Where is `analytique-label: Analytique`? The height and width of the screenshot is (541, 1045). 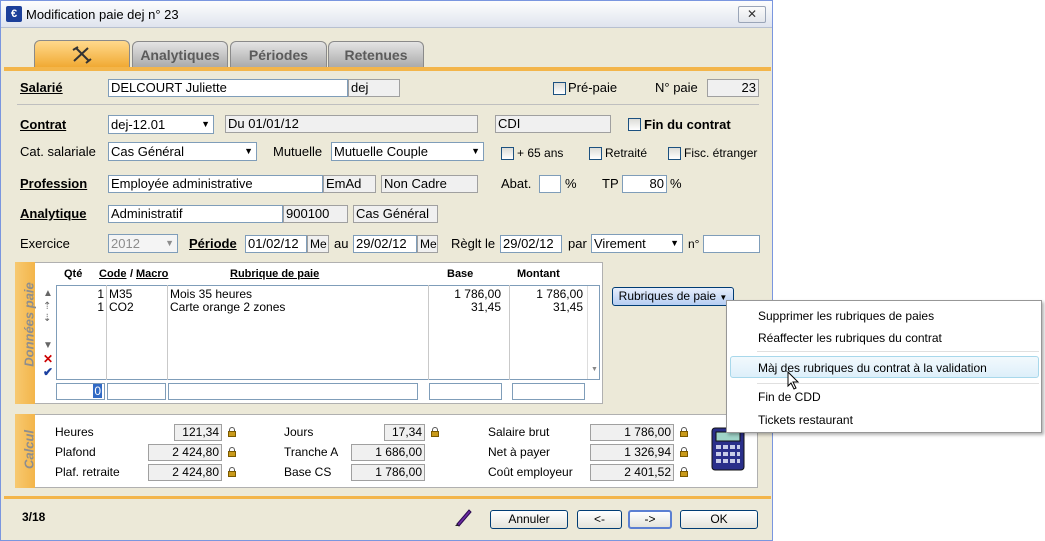 analytique-label: Analytique is located at coordinates (53, 213).